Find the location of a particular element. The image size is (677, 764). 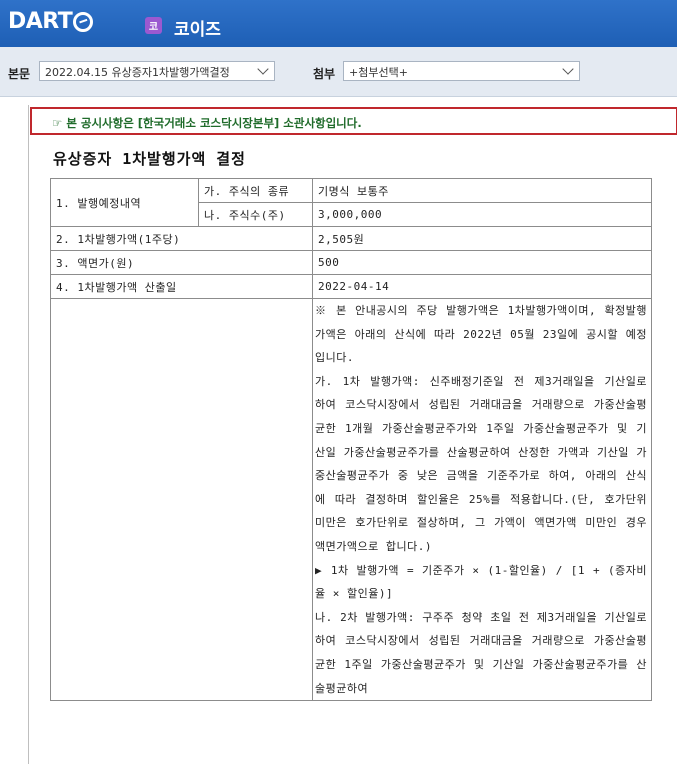

attachment-select-value: +첨부선택+ is located at coordinates (378, 72).